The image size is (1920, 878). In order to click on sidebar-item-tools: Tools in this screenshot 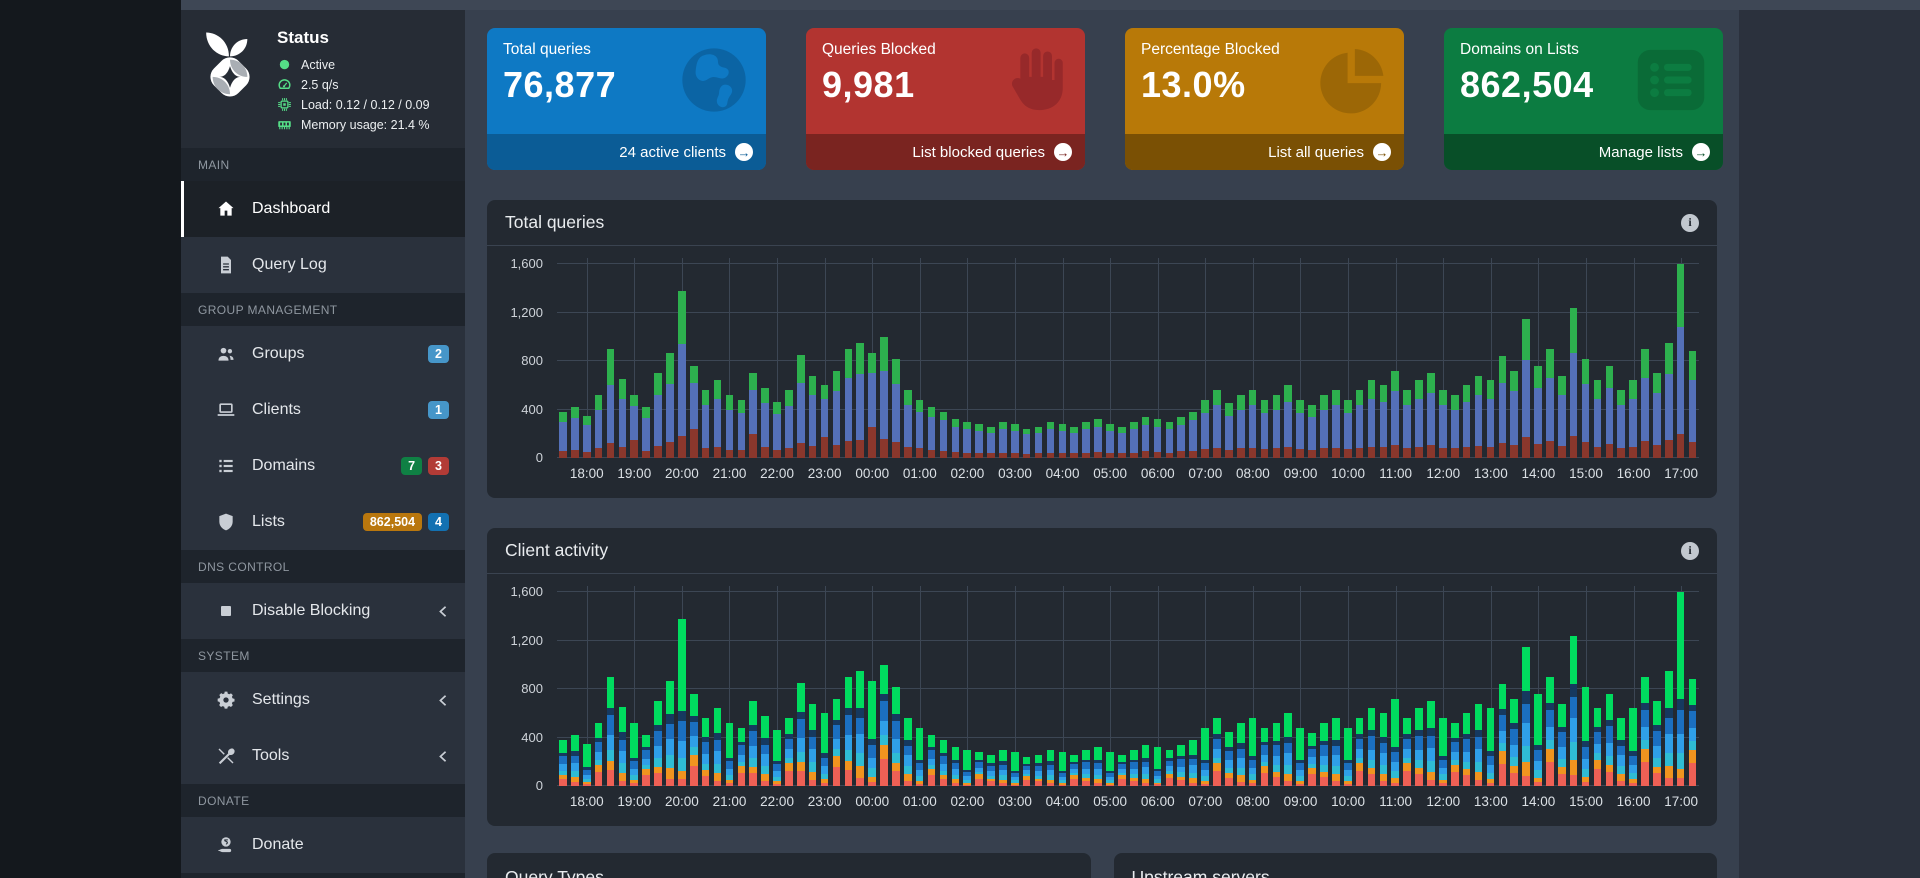, I will do `click(323, 756)`.